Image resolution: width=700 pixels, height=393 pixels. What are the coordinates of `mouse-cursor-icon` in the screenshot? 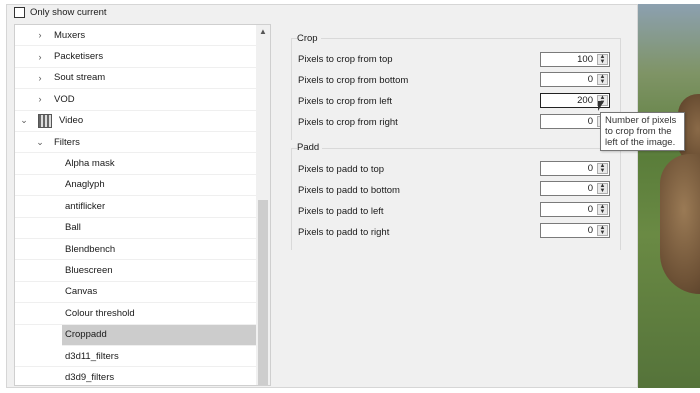 It's located at (601, 106).